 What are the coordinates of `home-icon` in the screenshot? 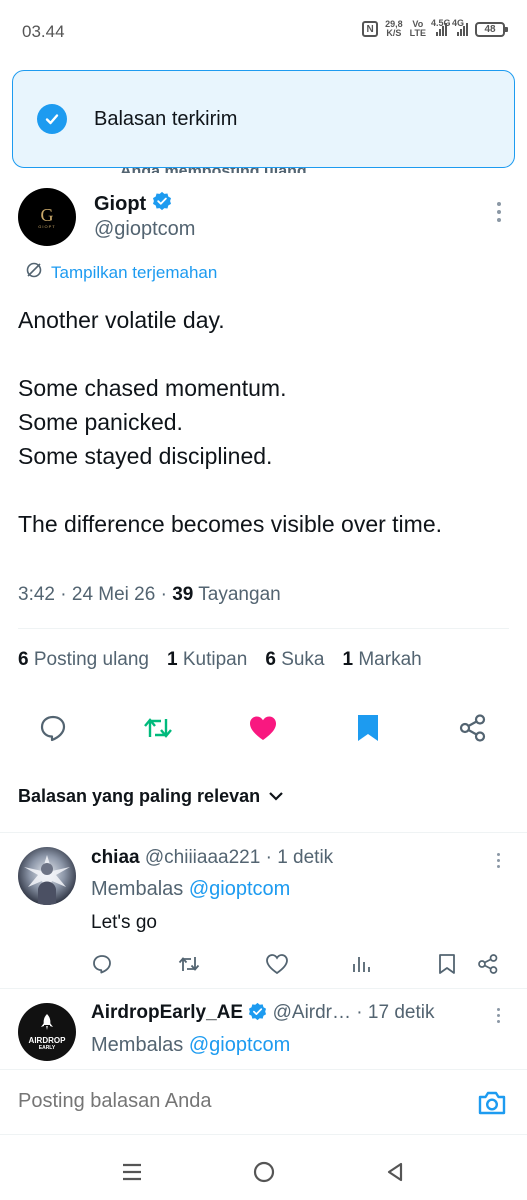 It's located at (264, 1172).